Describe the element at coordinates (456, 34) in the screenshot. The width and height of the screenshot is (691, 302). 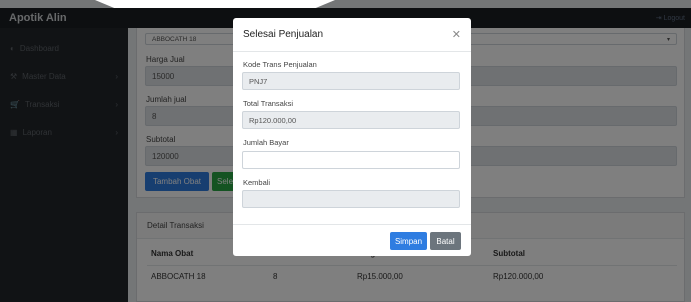
I see `close-icon: ✕` at that location.